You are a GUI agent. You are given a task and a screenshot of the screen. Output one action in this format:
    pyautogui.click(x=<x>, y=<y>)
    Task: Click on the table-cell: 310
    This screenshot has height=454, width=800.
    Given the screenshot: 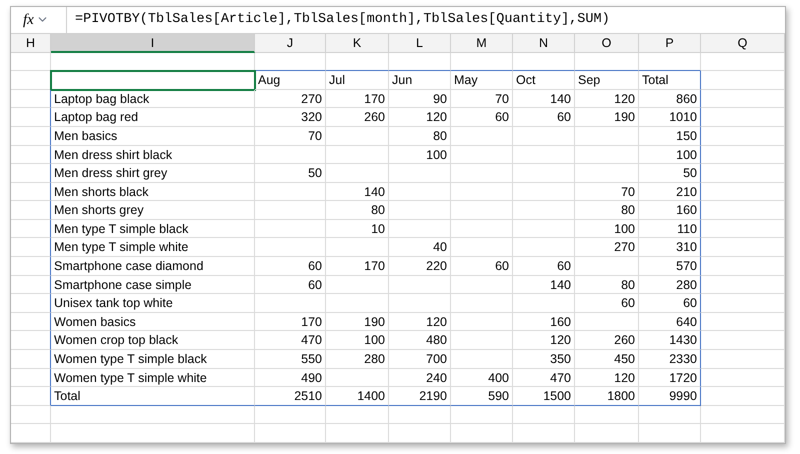 What is the action you would take?
    pyautogui.click(x=670, y=248)
    